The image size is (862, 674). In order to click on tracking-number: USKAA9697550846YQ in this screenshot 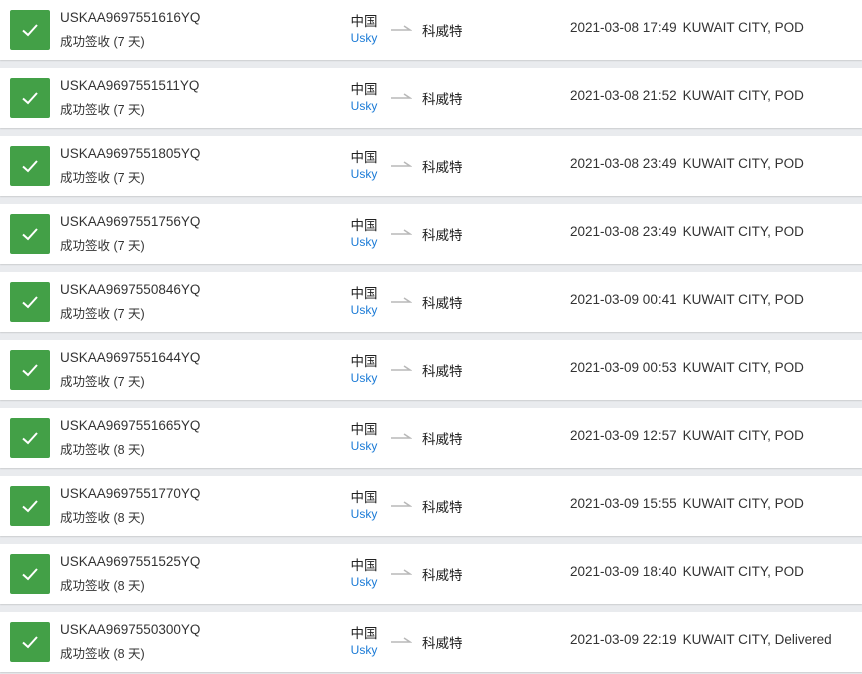, I will do `click(130, 289)`.